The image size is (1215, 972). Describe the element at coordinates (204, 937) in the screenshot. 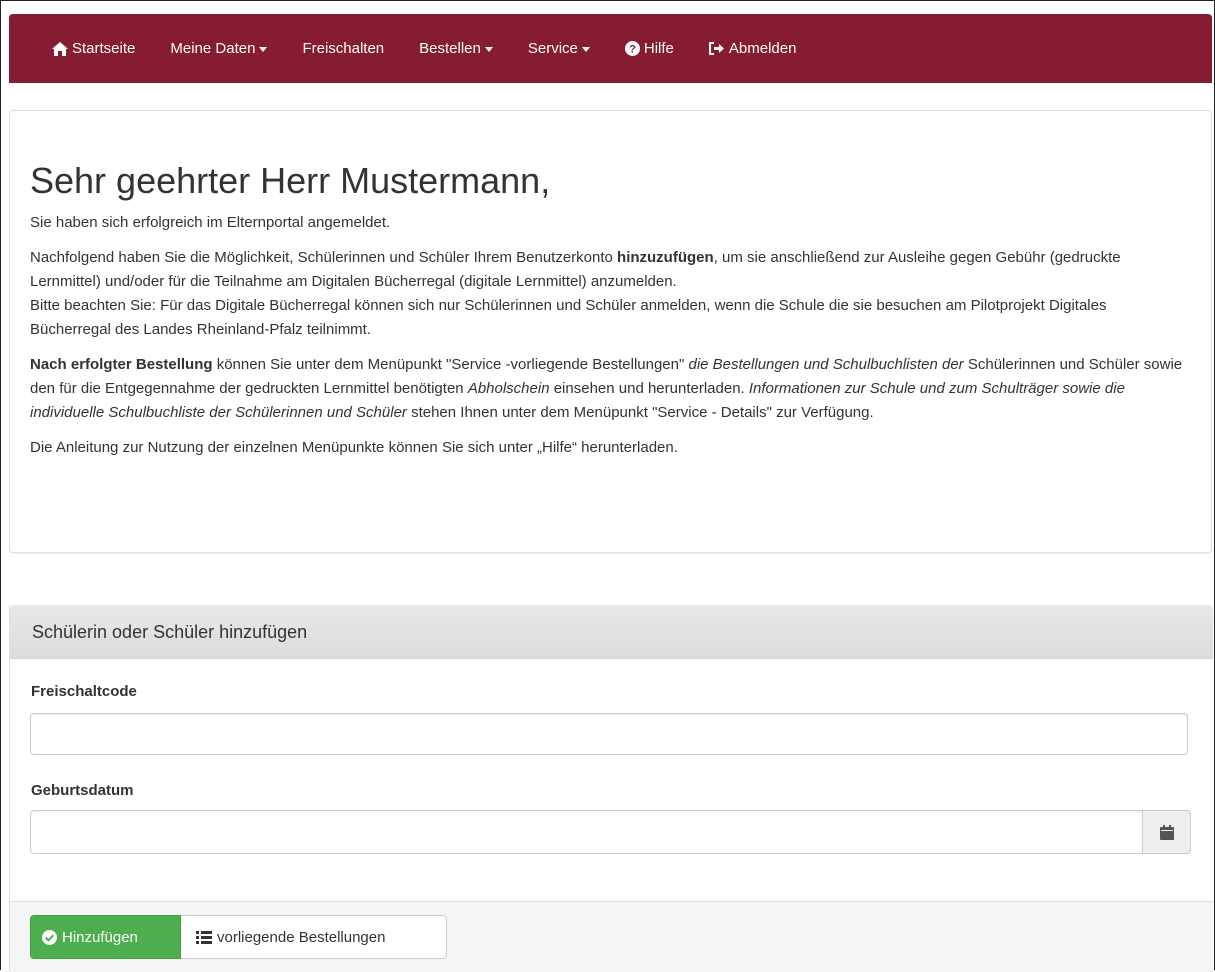

I see `list-icon` at that location.